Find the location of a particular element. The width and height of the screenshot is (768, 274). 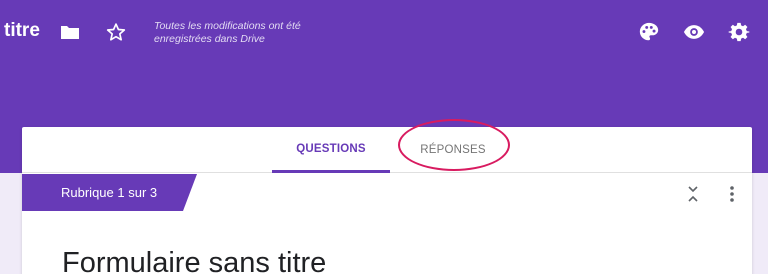

tab-questions: QUESTIONS is located at coordinates (331, 150).